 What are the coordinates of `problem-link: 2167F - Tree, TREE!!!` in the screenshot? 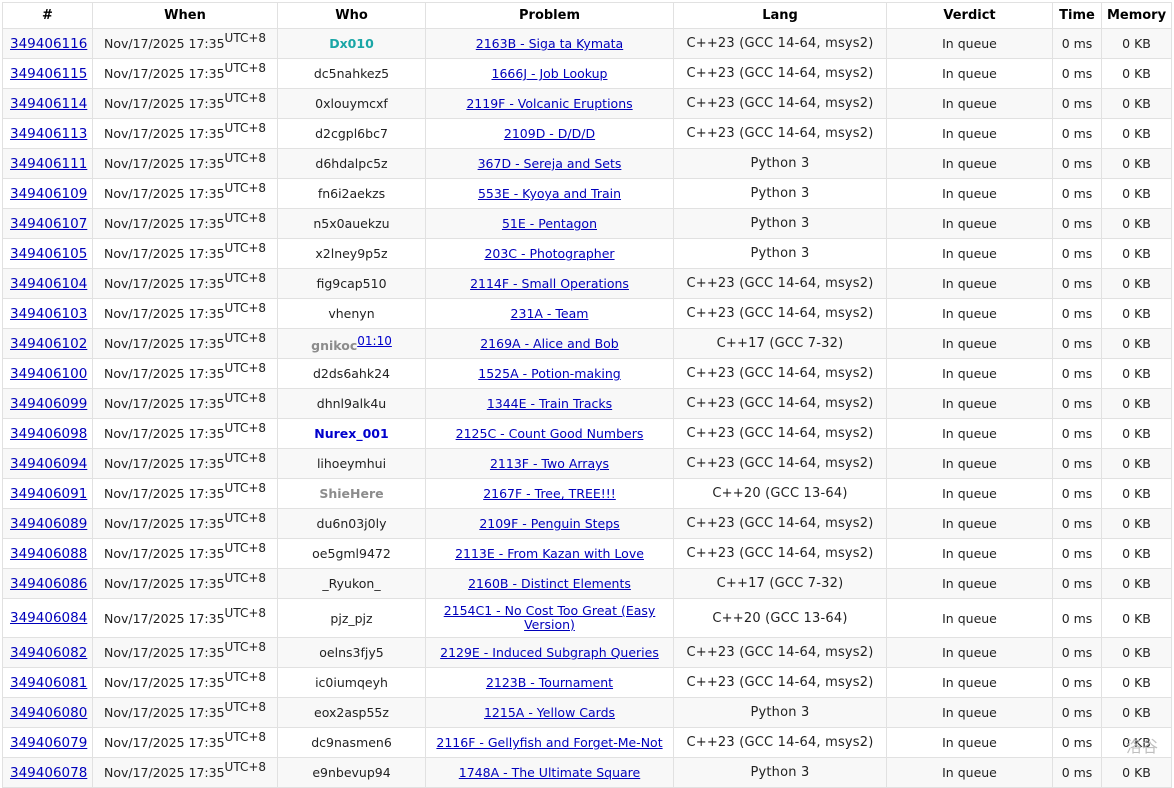 It's located at (549, 493).